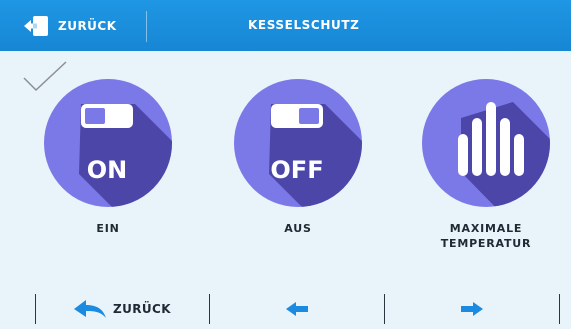 The image size is (571, 329). Describe the element at coordinates (36, 25) in the screenshot. I see `exit-door-icon` at that location.